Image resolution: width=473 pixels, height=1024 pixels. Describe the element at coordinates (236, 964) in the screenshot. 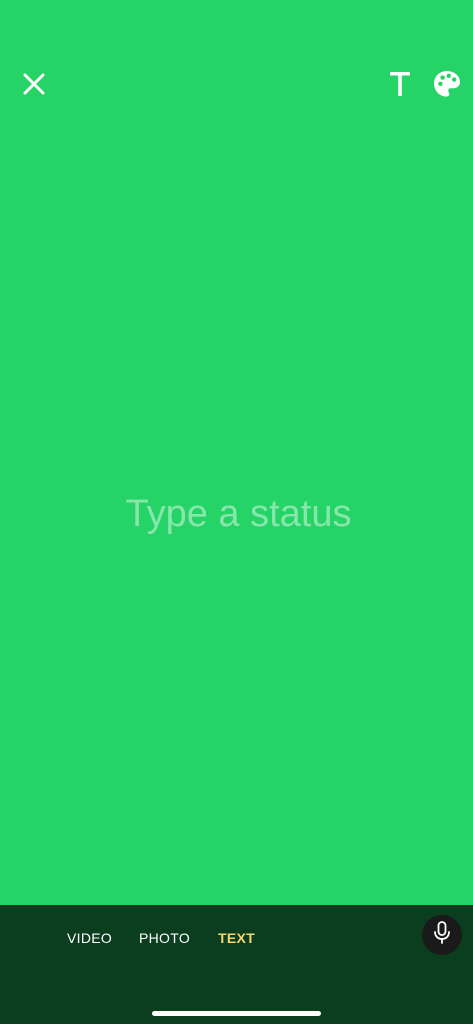

I see `bottom-mode-bar: VIDEO PHOTO TEXT` at that location.